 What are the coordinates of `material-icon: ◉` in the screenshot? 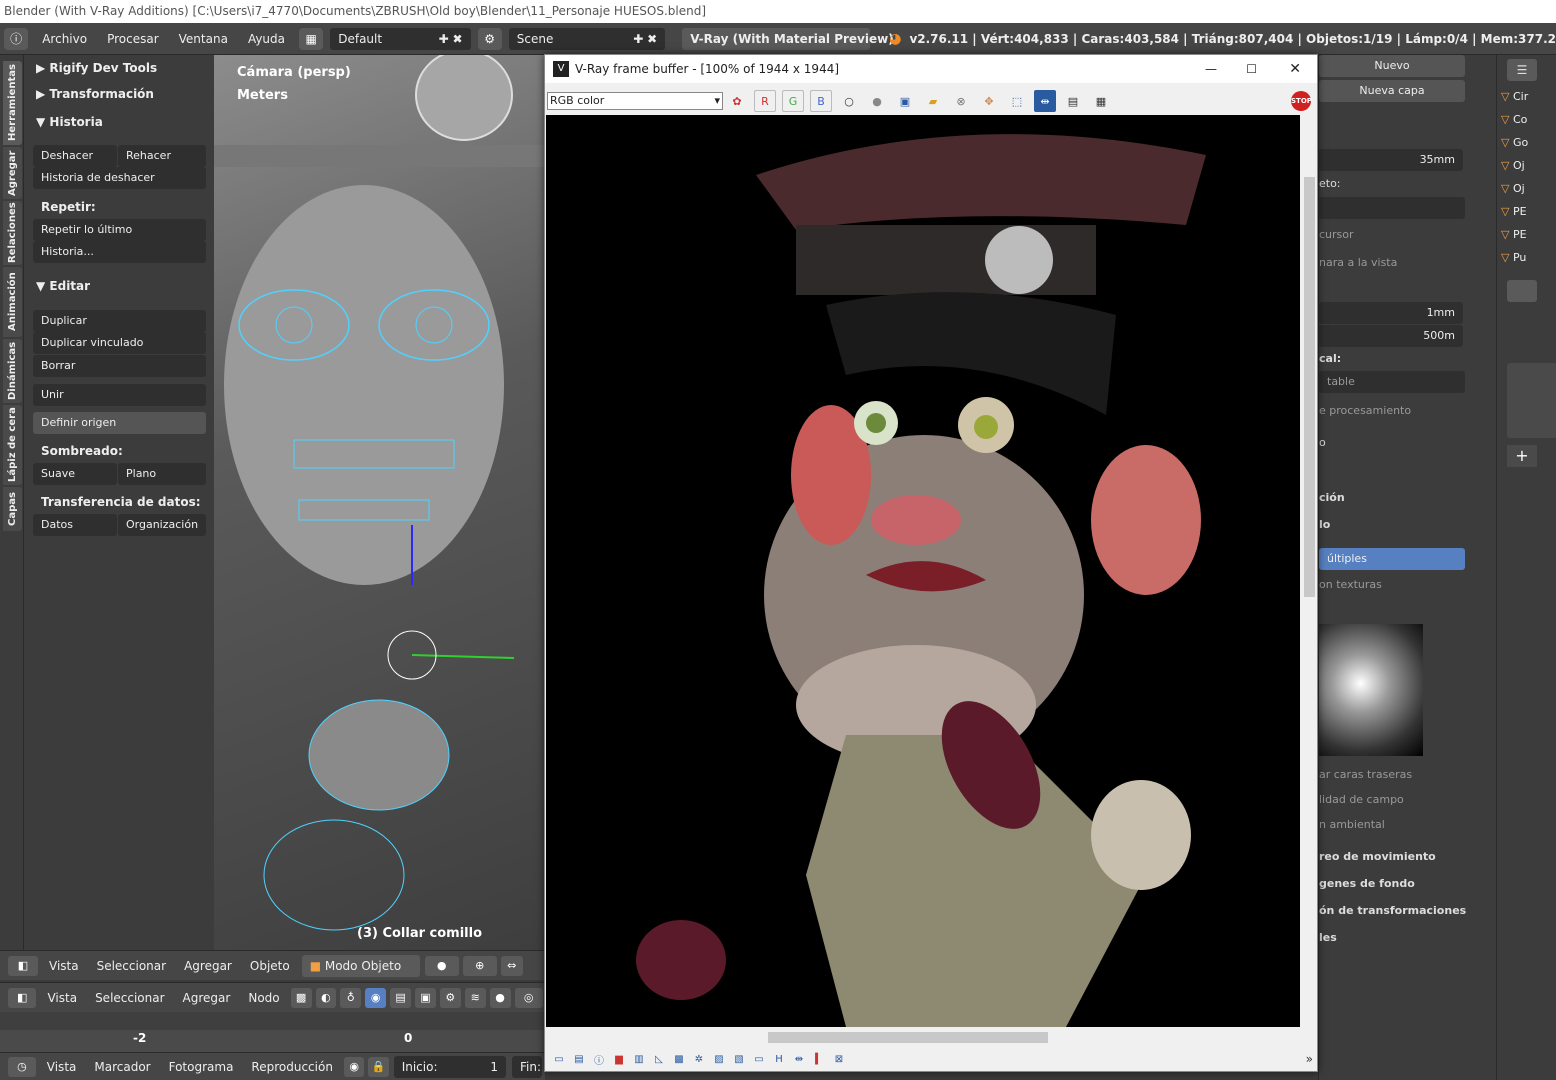 It's located at (376, 997).